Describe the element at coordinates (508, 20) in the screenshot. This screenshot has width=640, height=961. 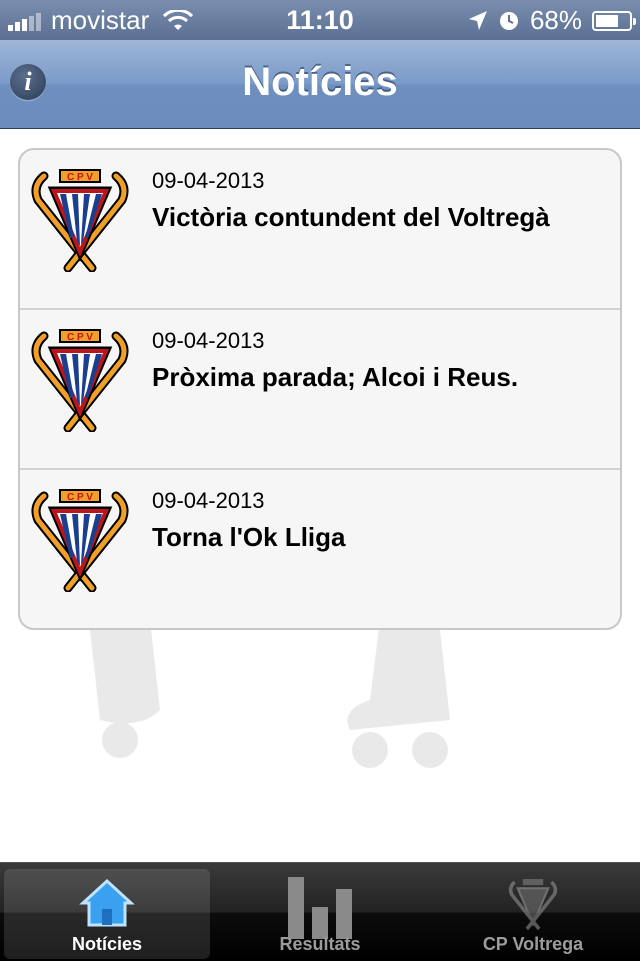
I see `alarm-clock-icon` at that location.